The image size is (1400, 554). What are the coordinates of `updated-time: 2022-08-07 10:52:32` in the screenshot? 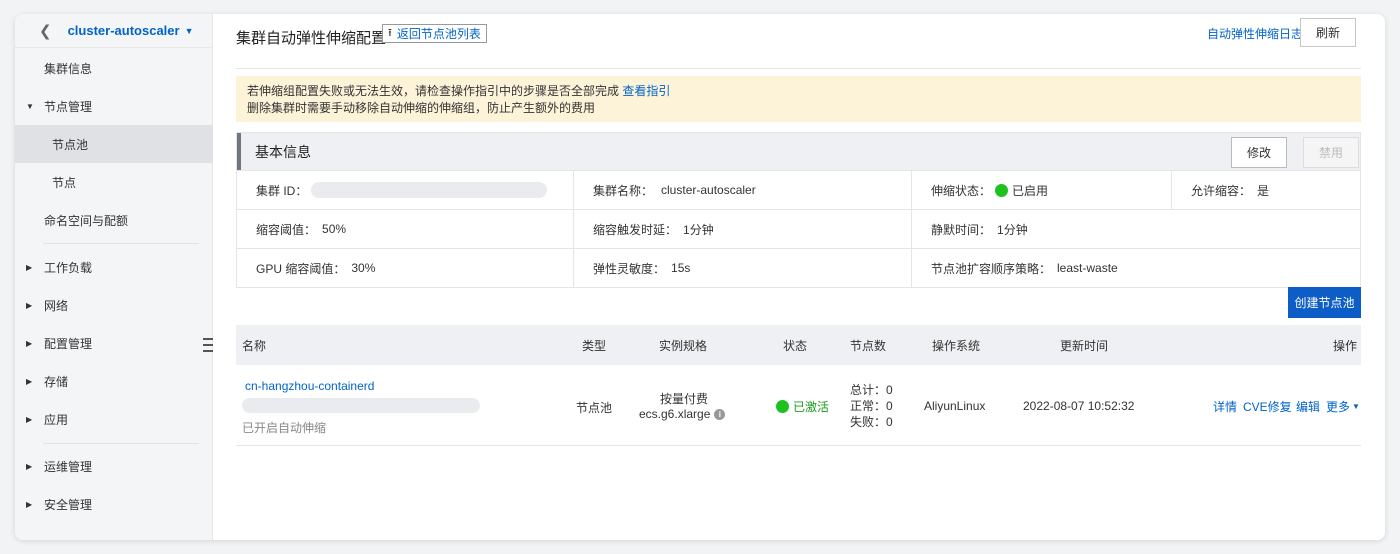 It's located at (1079, 406).